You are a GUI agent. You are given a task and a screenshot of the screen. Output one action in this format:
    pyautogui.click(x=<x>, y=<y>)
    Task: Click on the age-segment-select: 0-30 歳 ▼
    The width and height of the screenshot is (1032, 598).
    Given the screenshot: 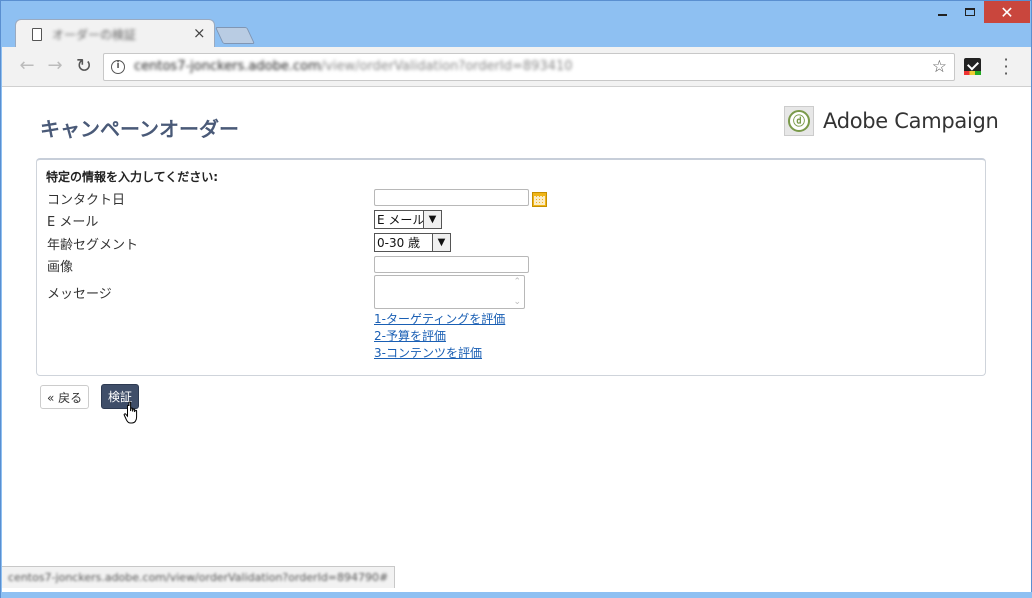 What is the action you would take?
    pyautogui.click(x=412, y=242)
    